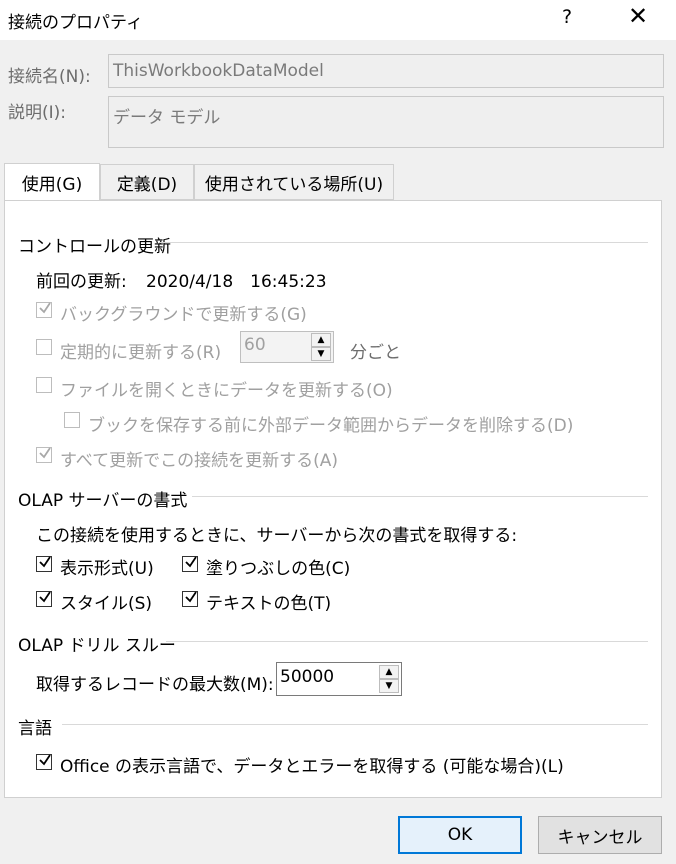 Image resolution: width=676 pixels, height=864 pixels. Describe the element at coordinates (52, 185) in the screenshot. I see `tab-usage-label: 使用(G)` at that location.